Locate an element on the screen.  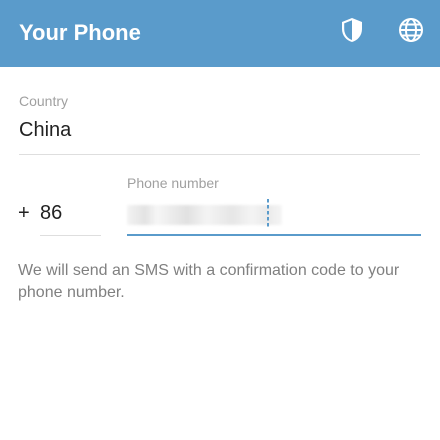
plus-sign: + is located at coordinates (24, 213).